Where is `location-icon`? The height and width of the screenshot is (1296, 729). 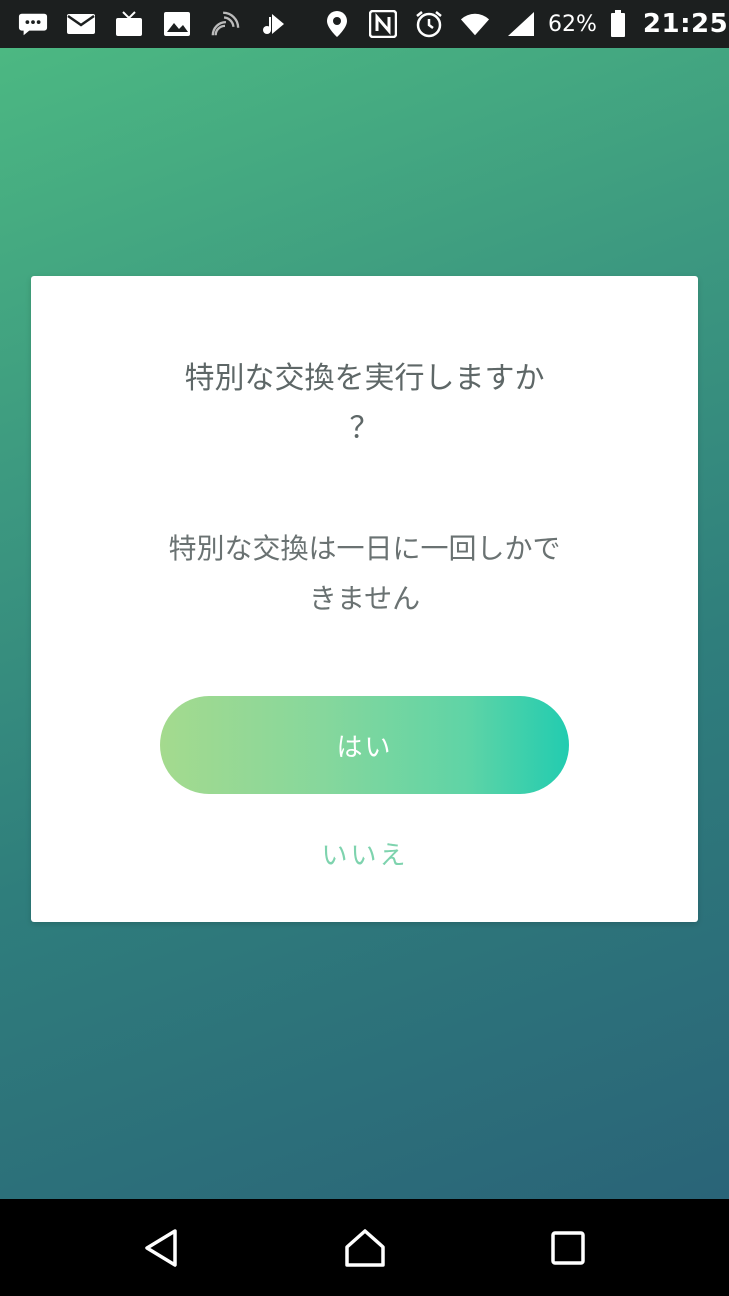
location-icon is located at coordinates (337, 24).